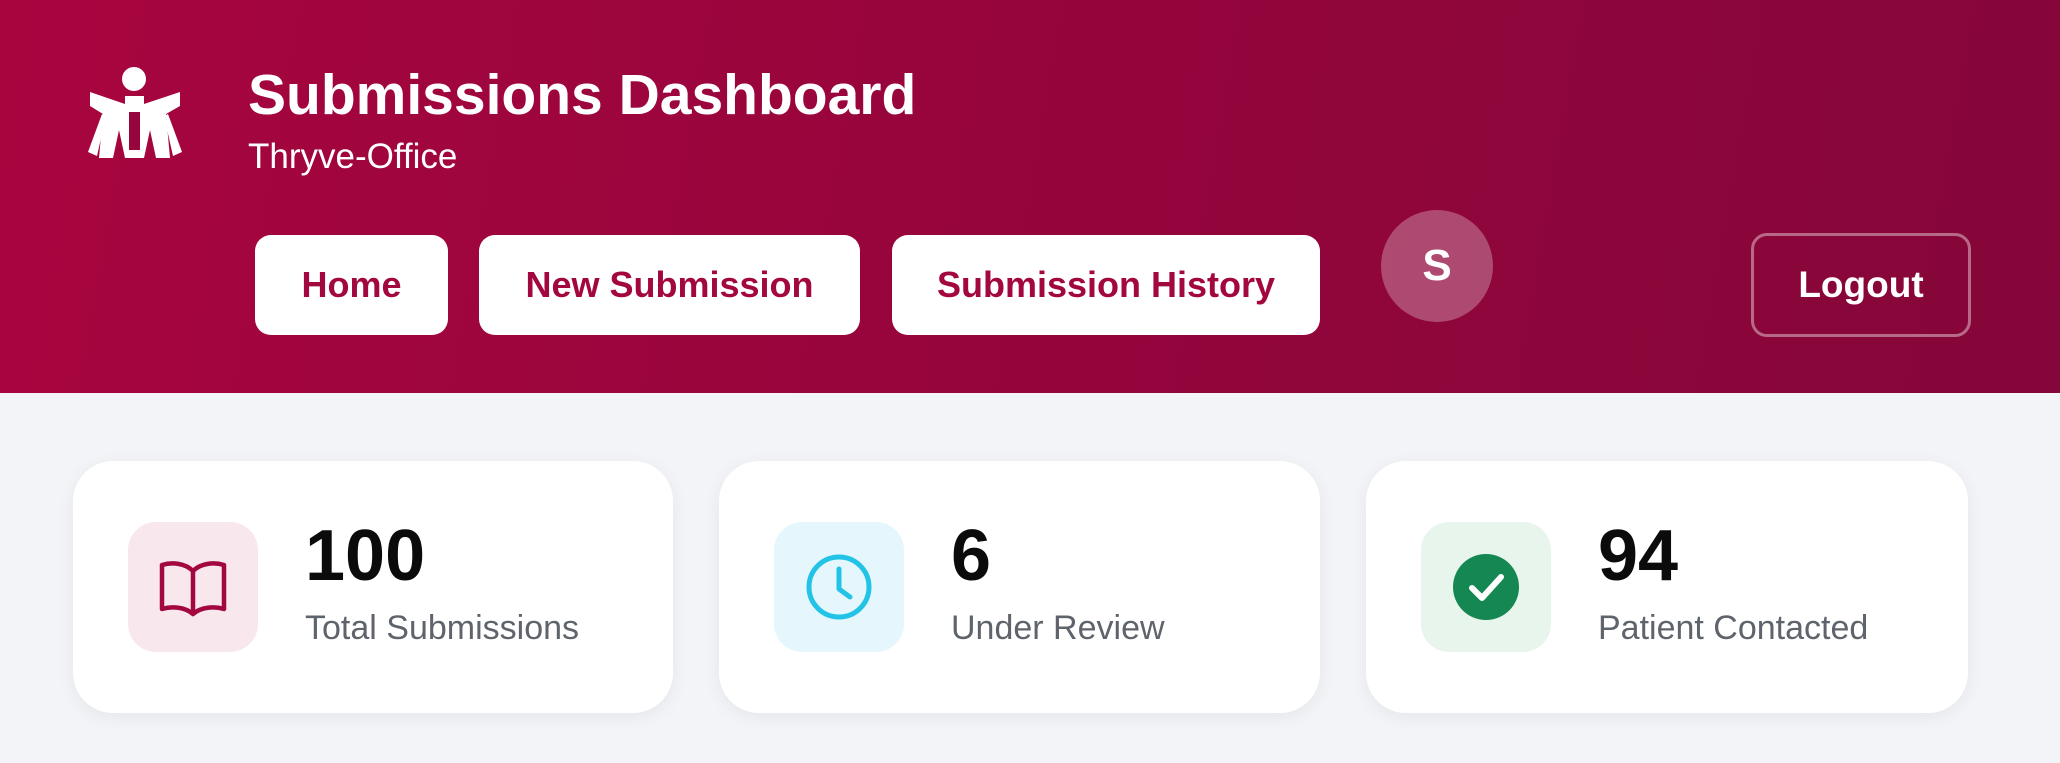 This screenshot has height=763, width=2060. I want to click on stat-value: 6, so click(971, 556).